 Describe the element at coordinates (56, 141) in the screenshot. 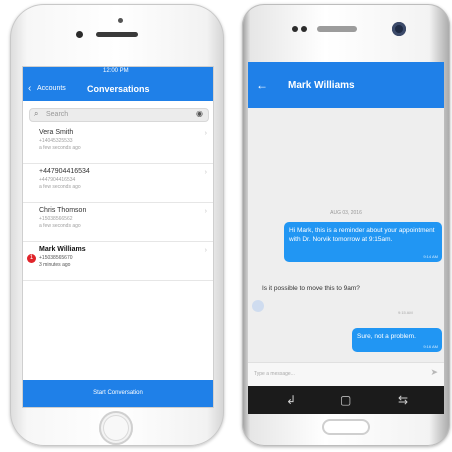

I see `contact-phone: +14045325533` at that location.